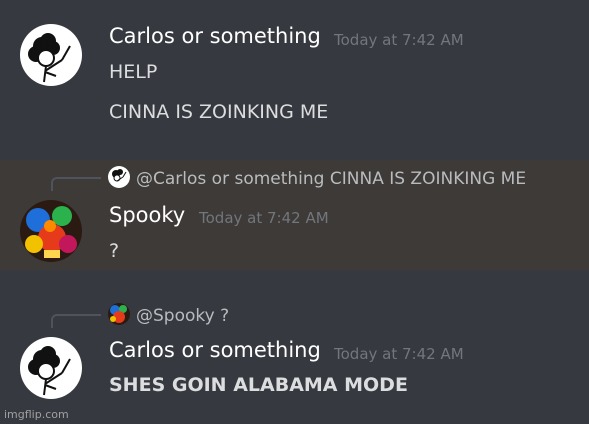 Image resolution: width=589 pixels, height=424 pixels. I want to click on reply-reference: @Spooky ?, so click(168, 314).